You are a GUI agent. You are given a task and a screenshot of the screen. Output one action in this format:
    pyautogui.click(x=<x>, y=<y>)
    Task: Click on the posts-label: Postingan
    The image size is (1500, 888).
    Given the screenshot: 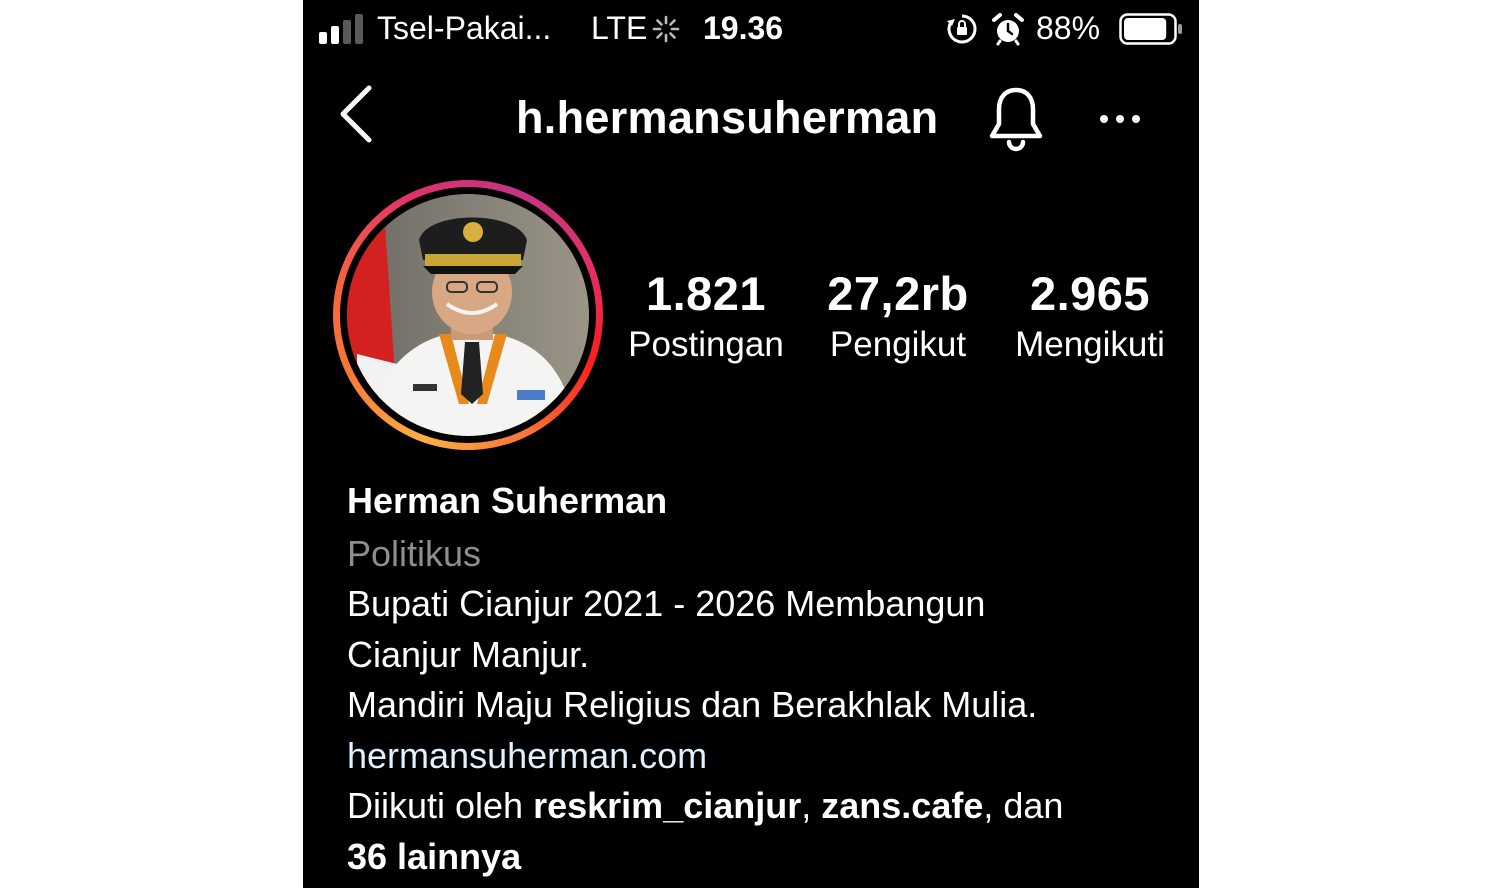 What is the action you would take?
    pyautogui.click(x=706, y=344)
    